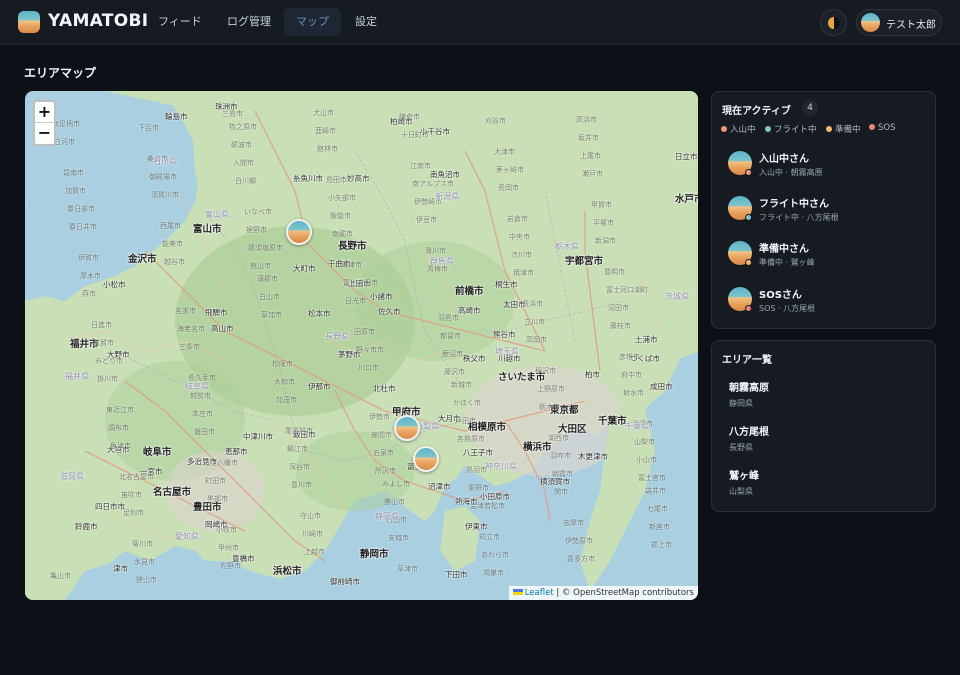 The width and height of the screenshot is (960, 675). I want to click on map-place-label: 鯖江市, so click(297, 449).